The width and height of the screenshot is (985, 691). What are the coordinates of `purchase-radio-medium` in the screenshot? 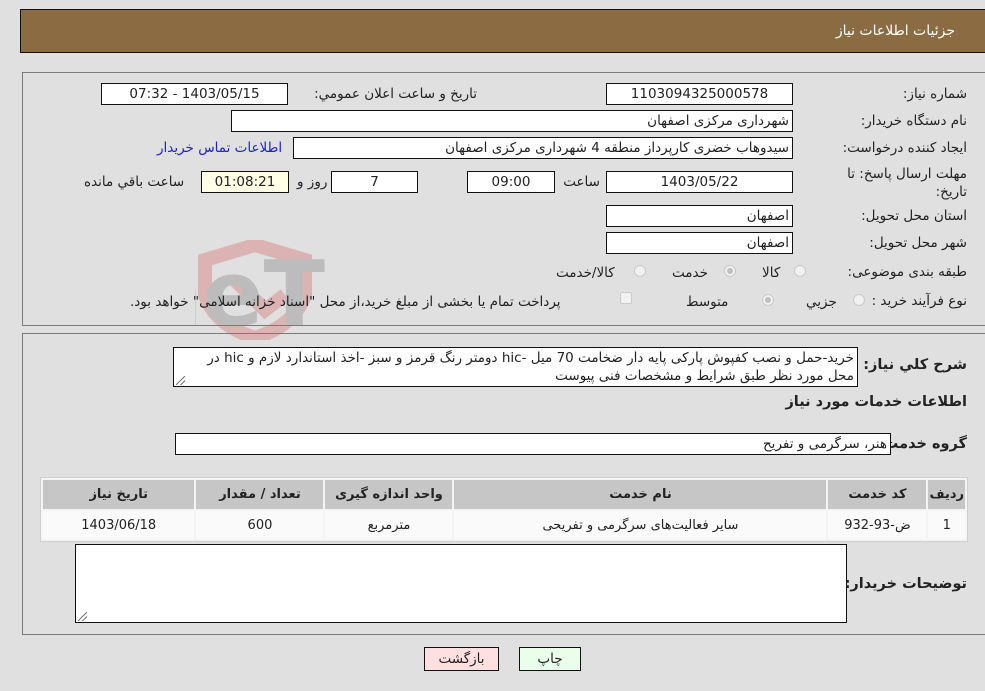 It's located at (768, 300).